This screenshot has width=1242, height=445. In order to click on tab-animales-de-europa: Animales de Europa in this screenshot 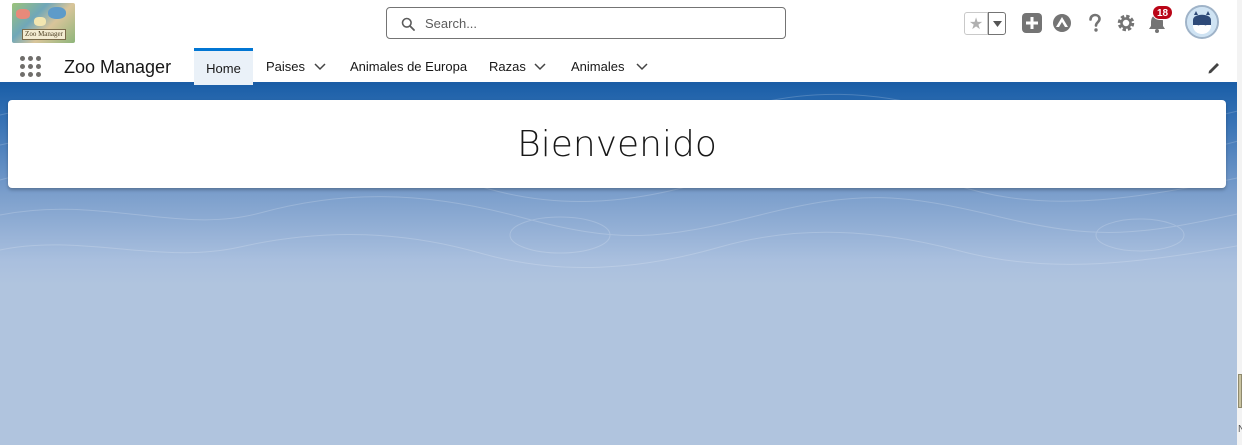, I will do `click(408, 66)`.